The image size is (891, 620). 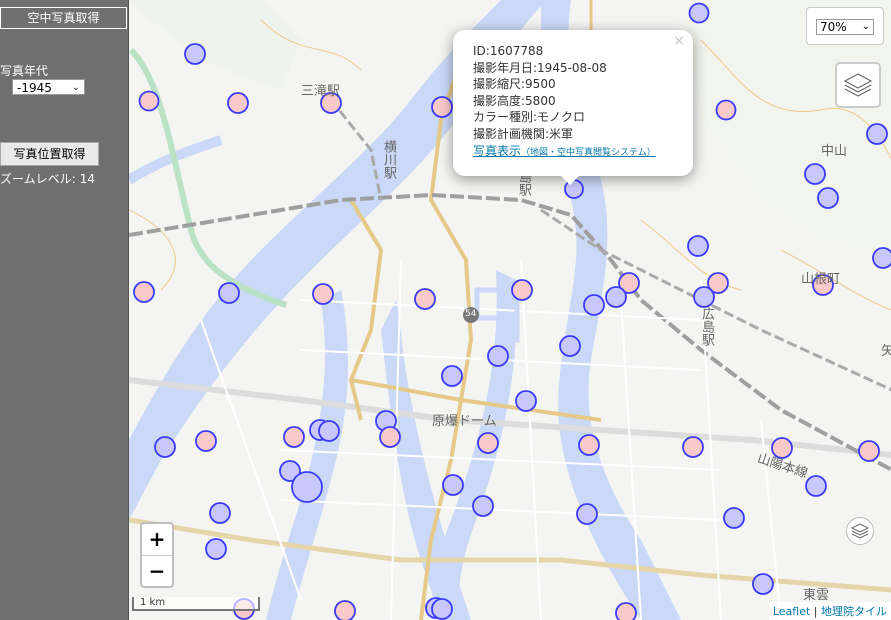 I want to click on year-select-value: -1945, so click(x=34, y=88).